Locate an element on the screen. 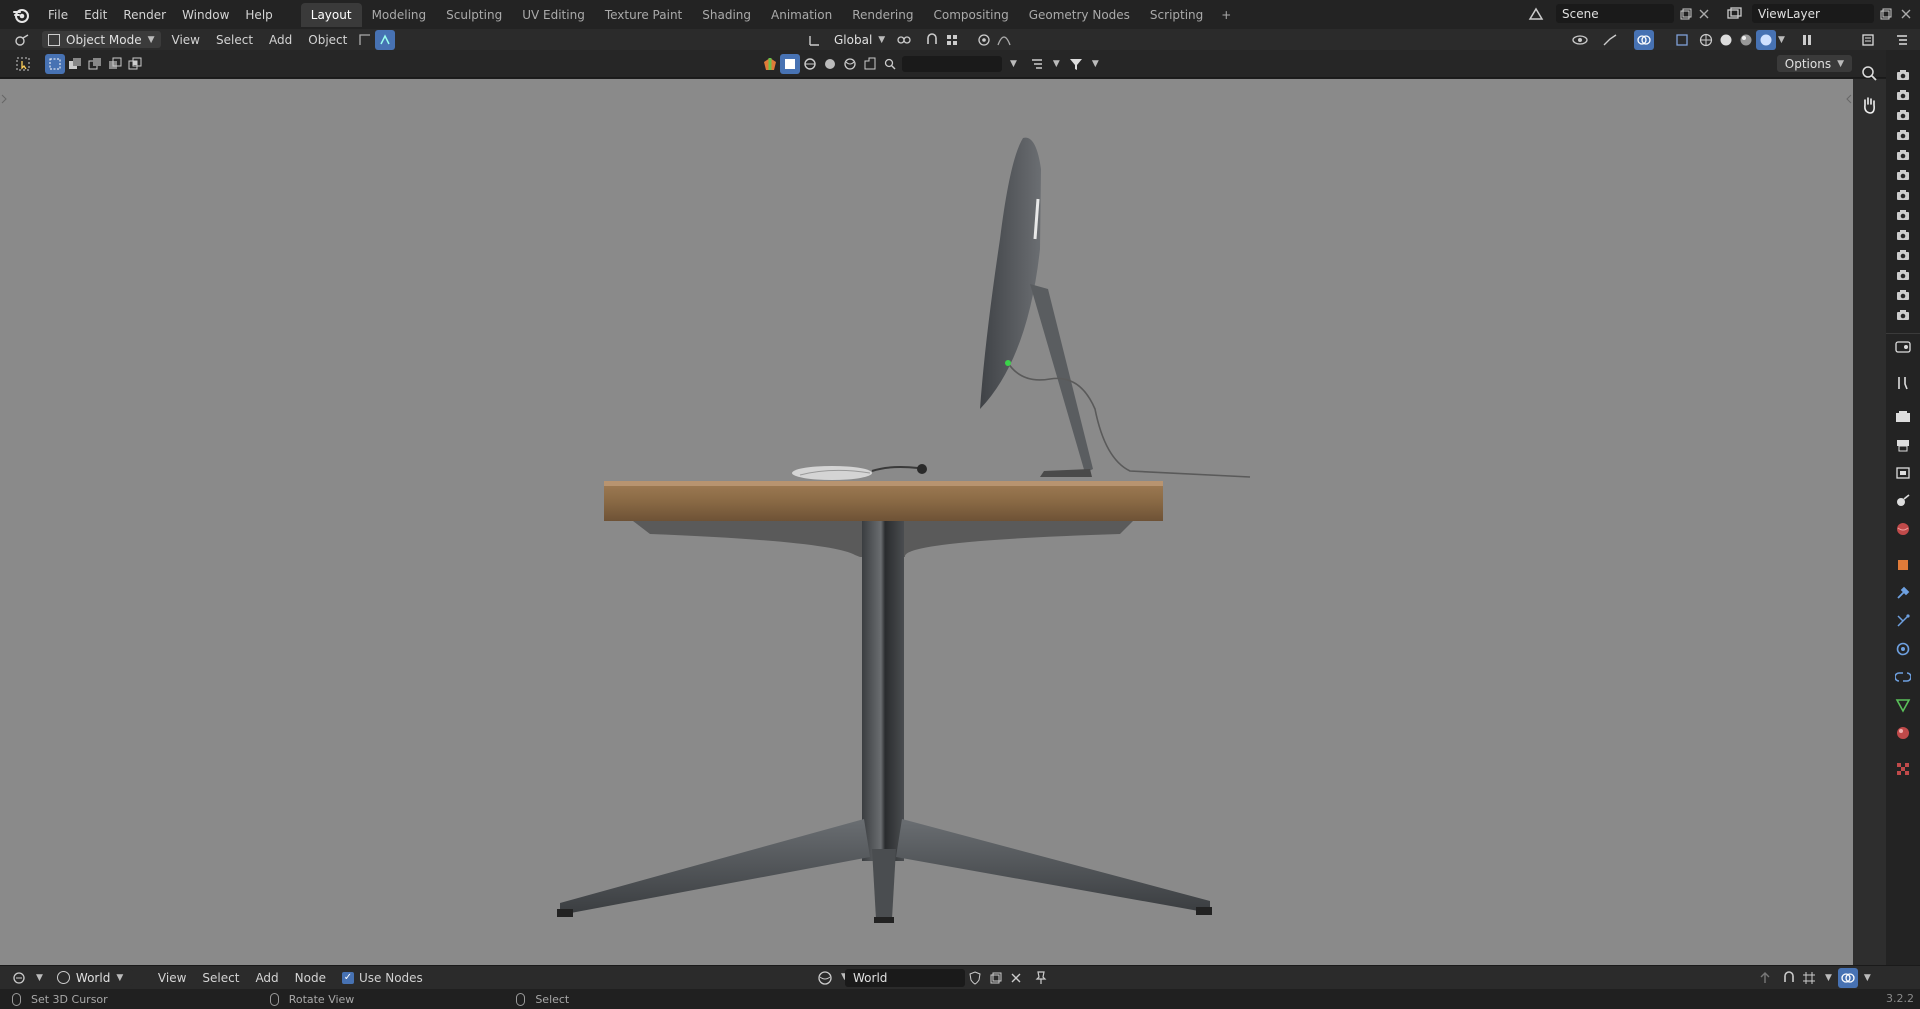 This screenshot has height=1009, width=1920. tab-shading: Shading is located at coordinates (726, 15).